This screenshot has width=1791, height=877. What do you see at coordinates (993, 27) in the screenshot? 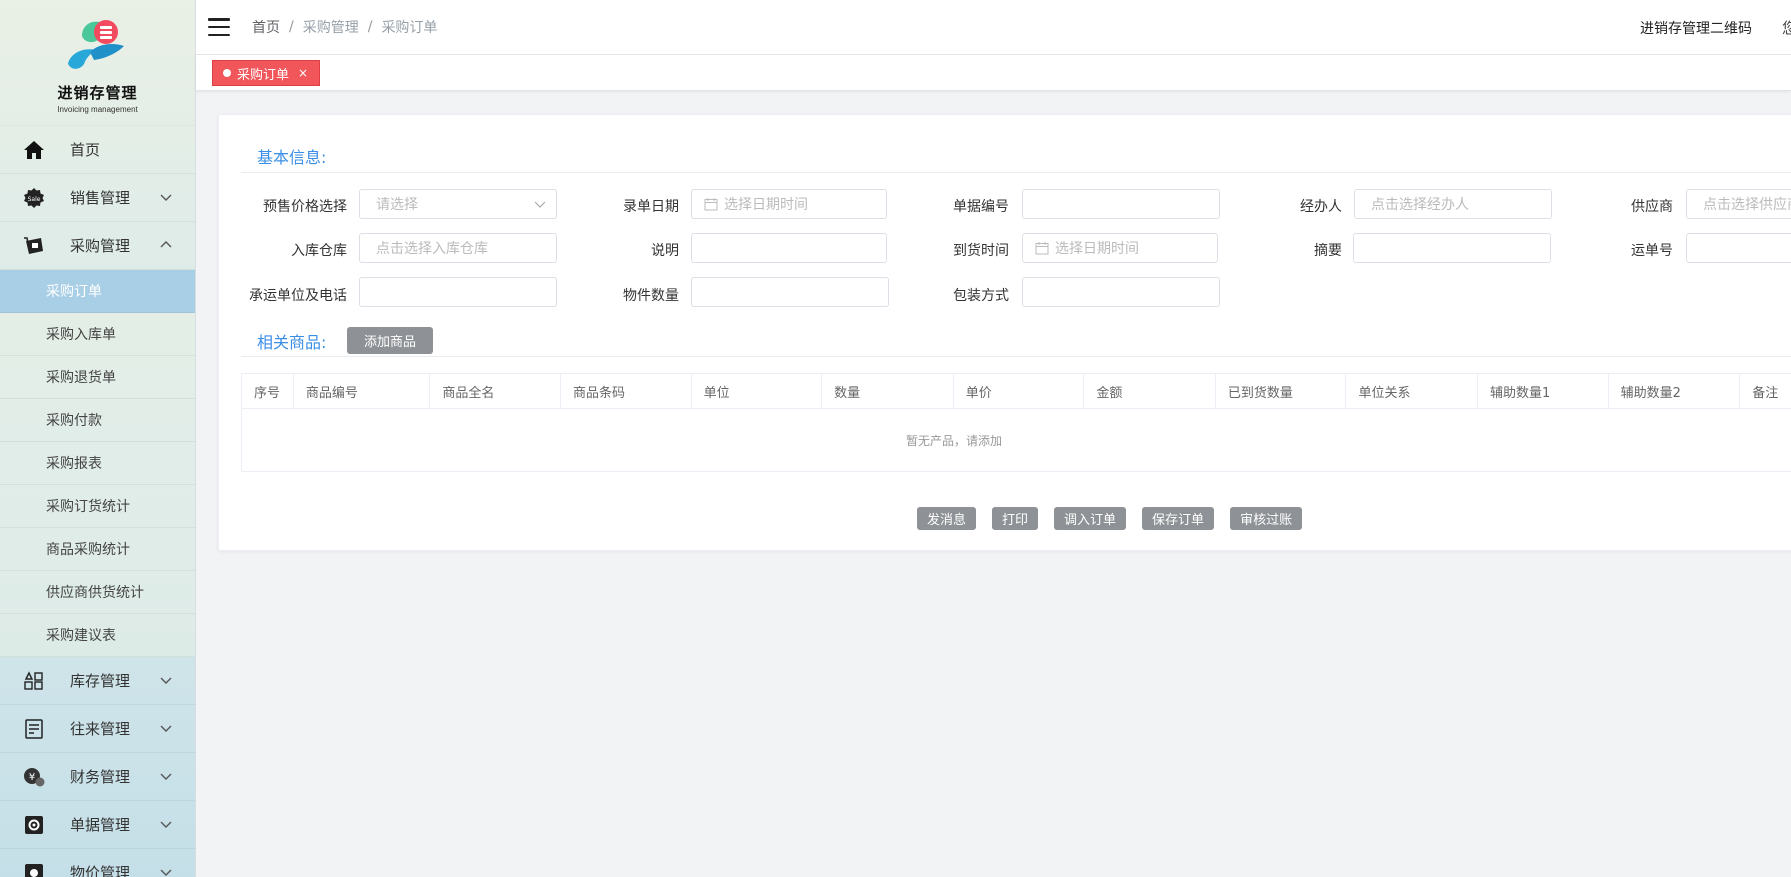
I see `top-header: 首页 / 采购管理 / 采购订单 进销存管理二维码 您` at bounding box center [993, 27].